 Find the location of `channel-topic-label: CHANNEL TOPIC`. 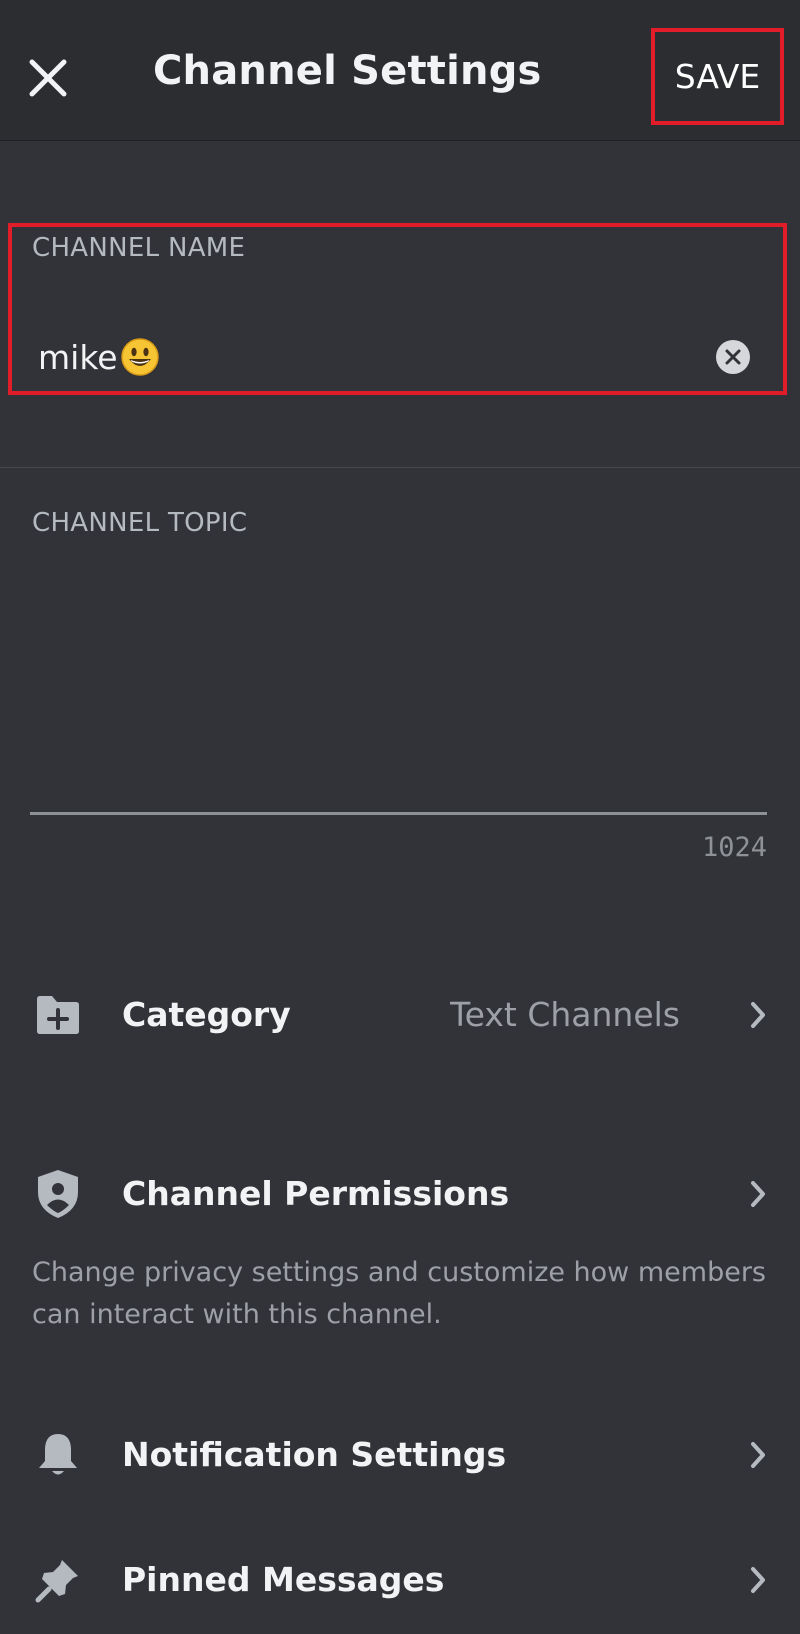

channel-topic-label: CHANNEL TOPIC is located at coordinates (140, 523).